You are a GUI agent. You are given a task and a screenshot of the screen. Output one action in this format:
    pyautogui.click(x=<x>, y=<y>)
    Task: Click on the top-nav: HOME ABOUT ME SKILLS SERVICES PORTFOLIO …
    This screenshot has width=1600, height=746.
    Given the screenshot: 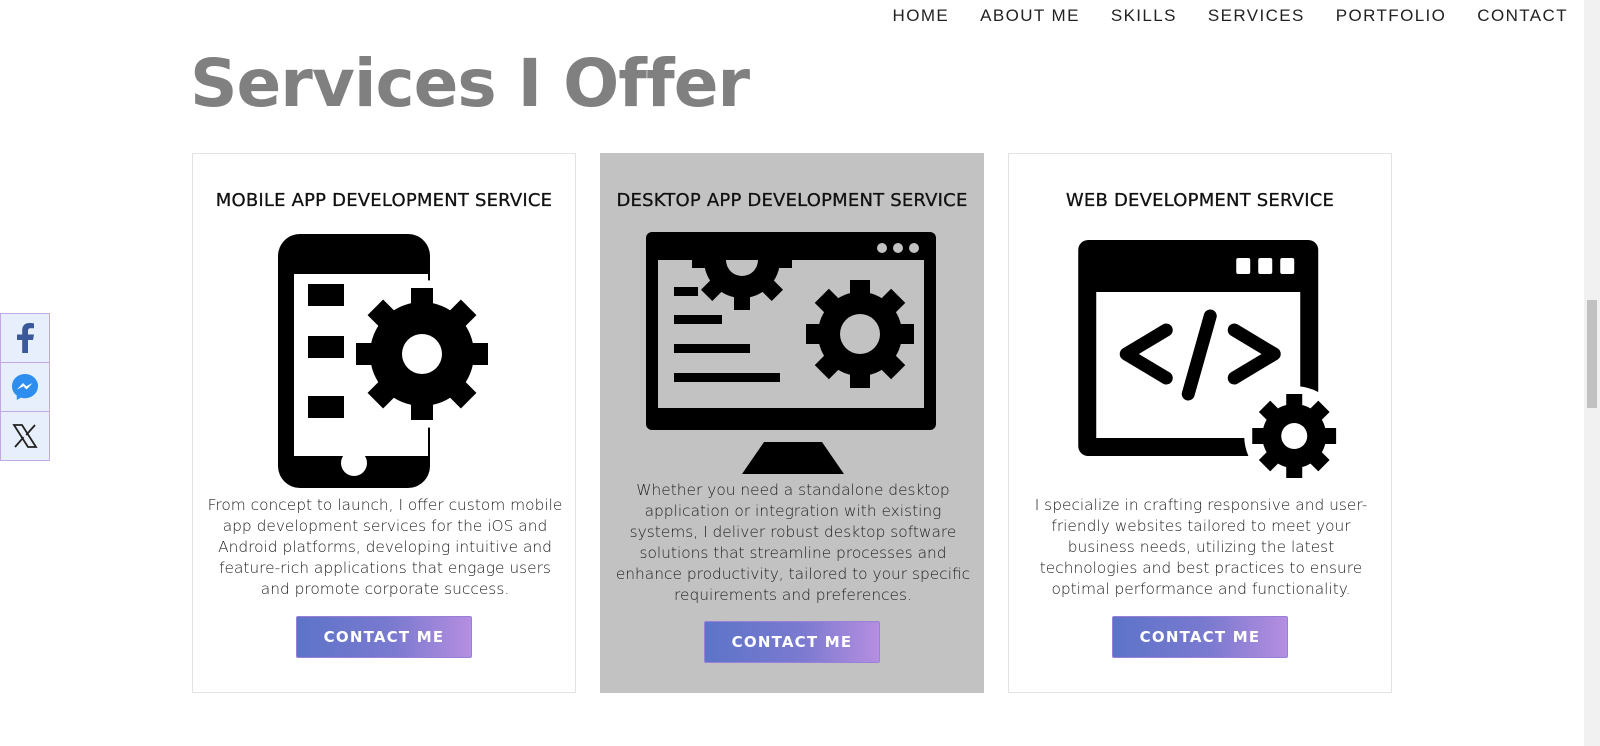 What is the action you would take?
    pyautogui.click(x=1215, y=16)
    